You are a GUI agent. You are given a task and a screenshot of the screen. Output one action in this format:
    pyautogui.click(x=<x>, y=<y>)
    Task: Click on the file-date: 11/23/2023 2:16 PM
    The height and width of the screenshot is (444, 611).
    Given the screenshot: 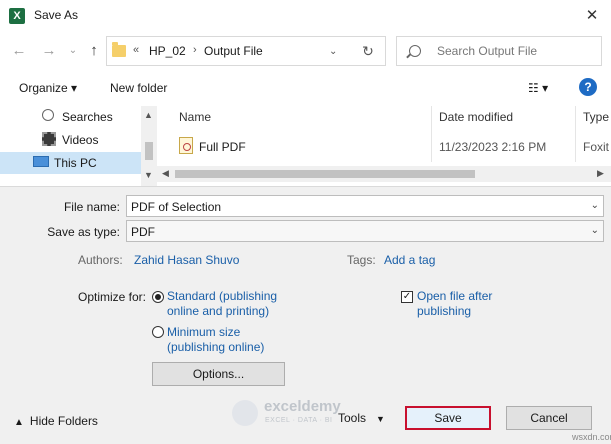 What is the action you would take?
    pyautogui.click(x=493, y=147)
    